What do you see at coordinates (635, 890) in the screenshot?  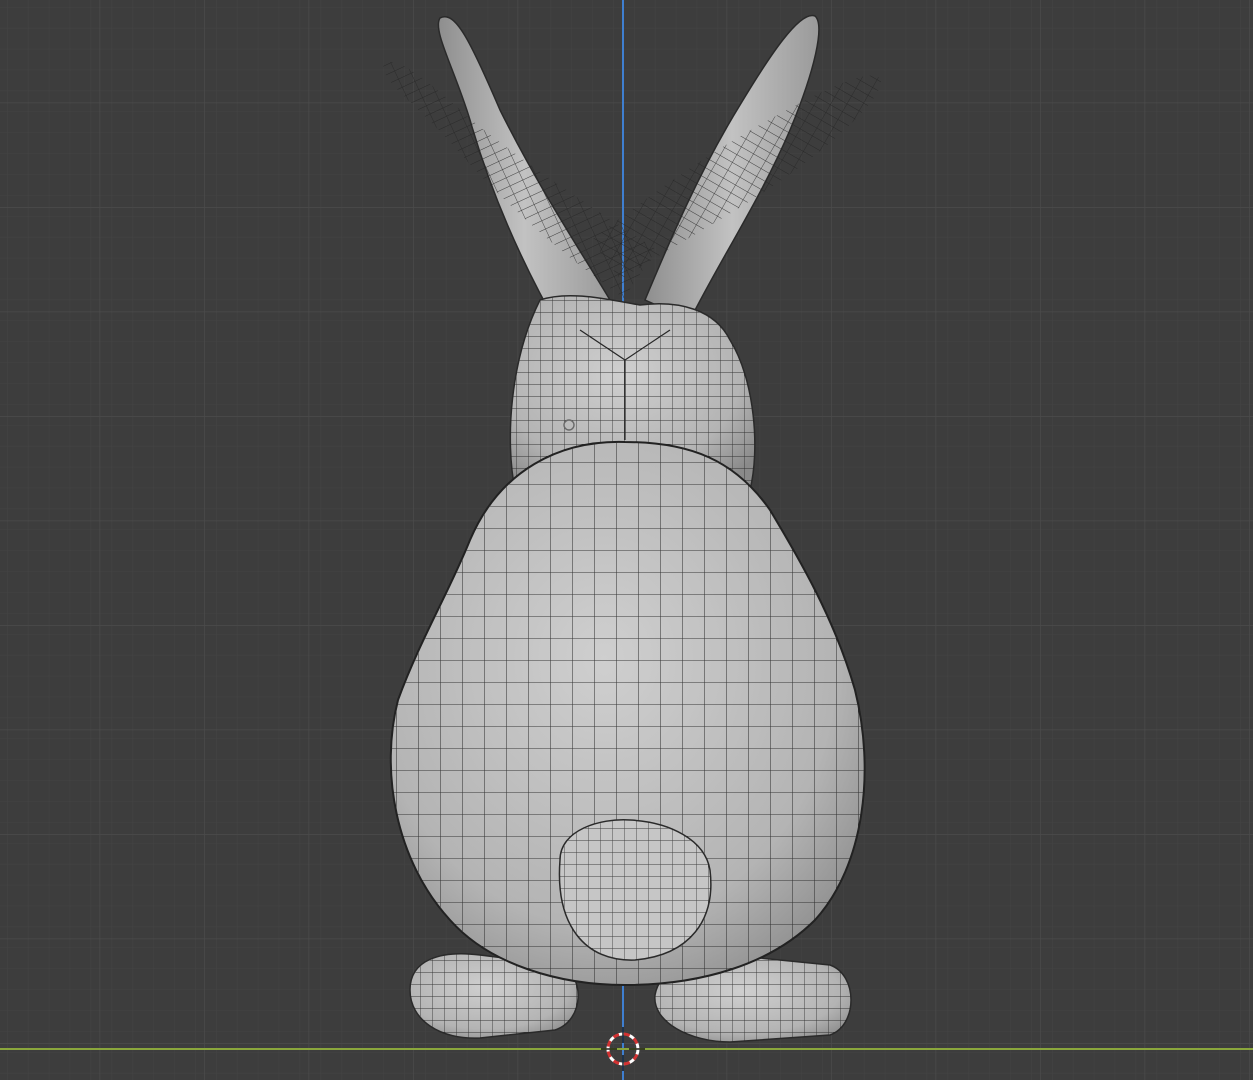 I see `tail` at bounding box center [635, 890].